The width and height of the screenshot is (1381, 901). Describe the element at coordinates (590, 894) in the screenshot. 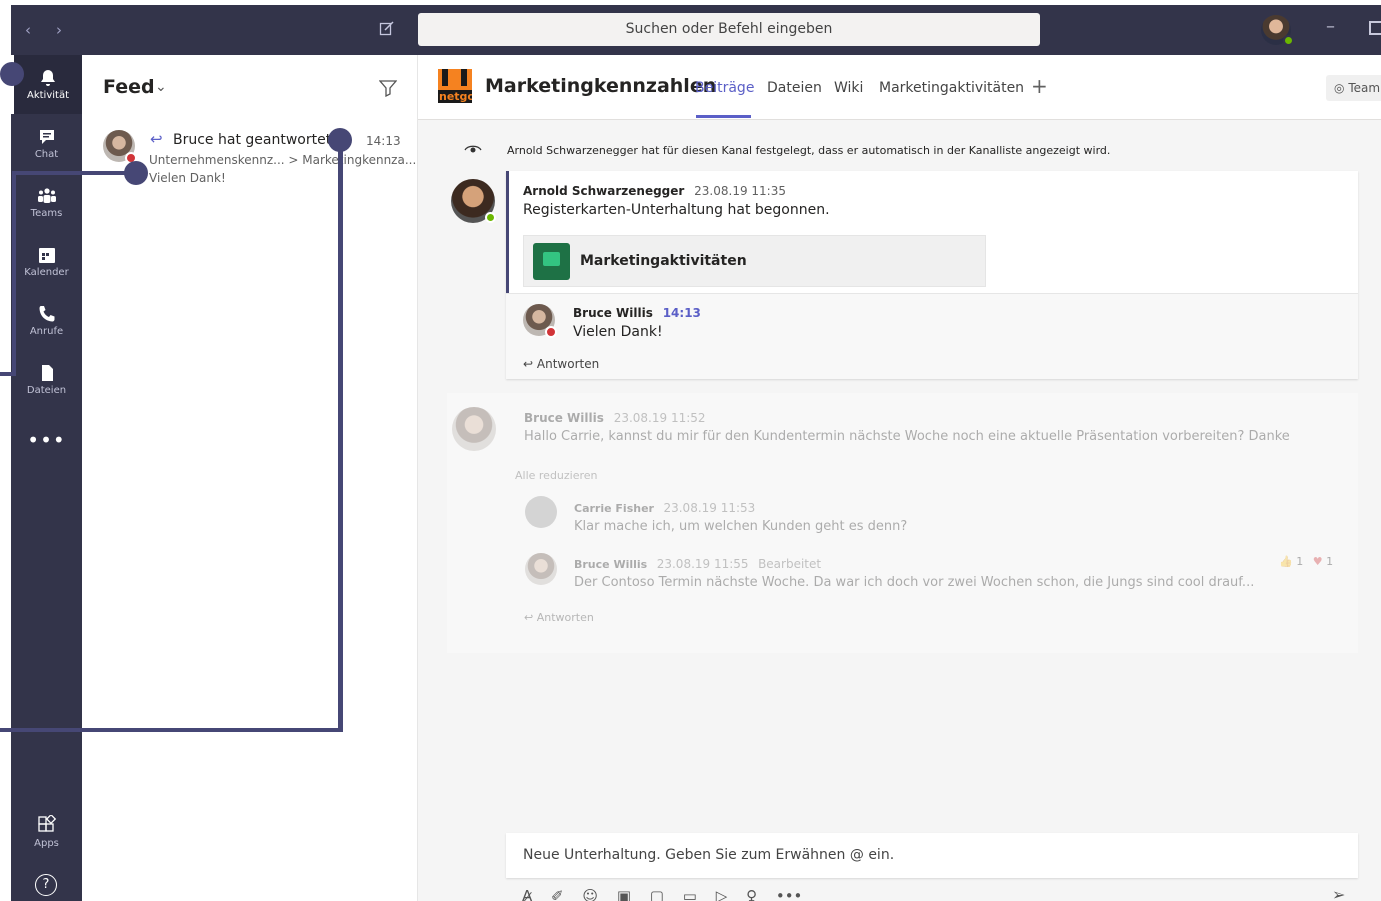

I see `emoji-icon: ☺` at that location.